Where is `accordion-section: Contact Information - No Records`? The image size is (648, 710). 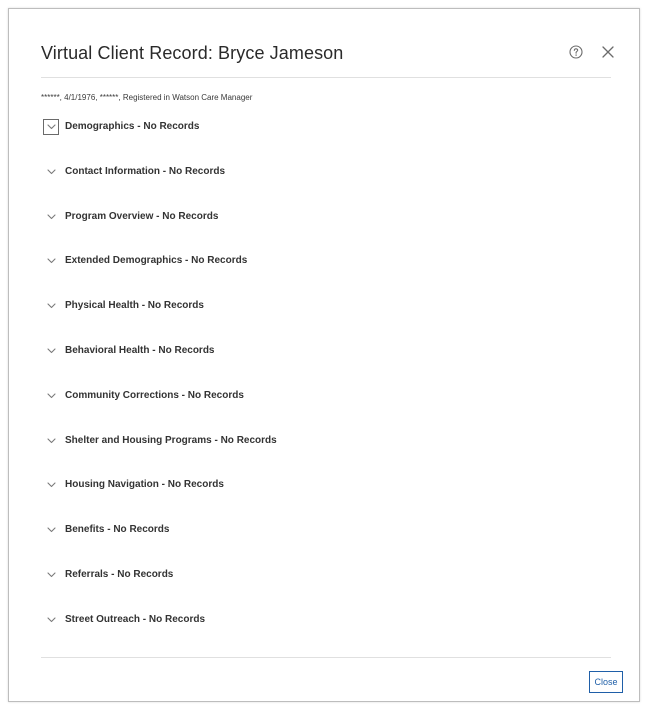 accordion-section: Contact Information - No Records is located at coordinates (323, 186).